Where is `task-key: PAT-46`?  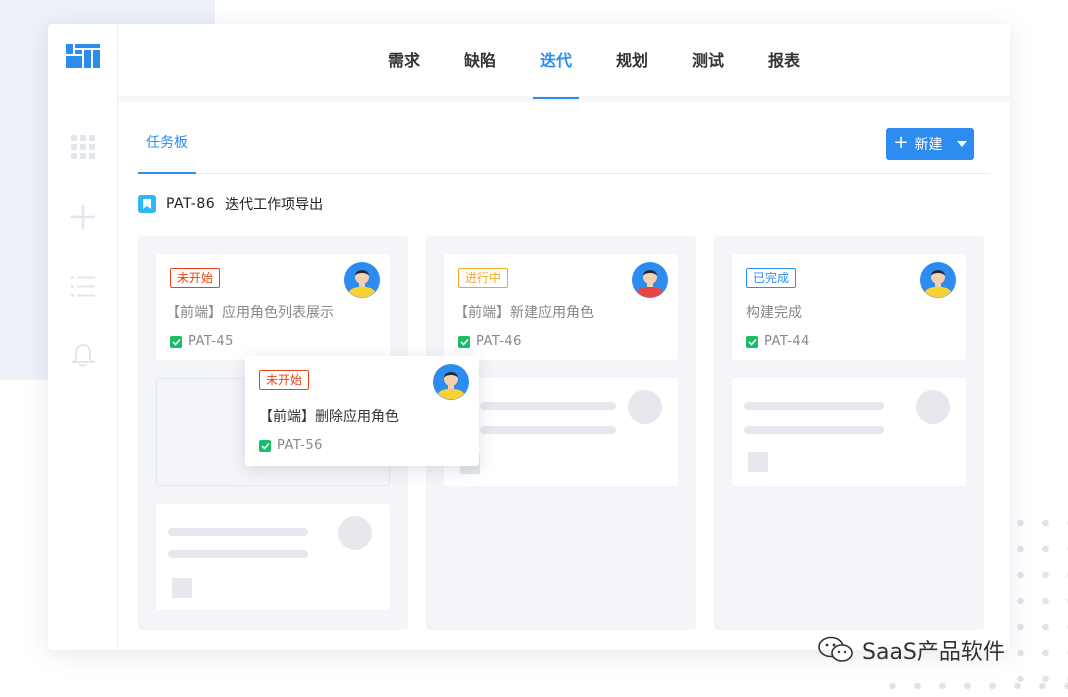 task-key: PAT-46 is located at coordinates (490, 341).